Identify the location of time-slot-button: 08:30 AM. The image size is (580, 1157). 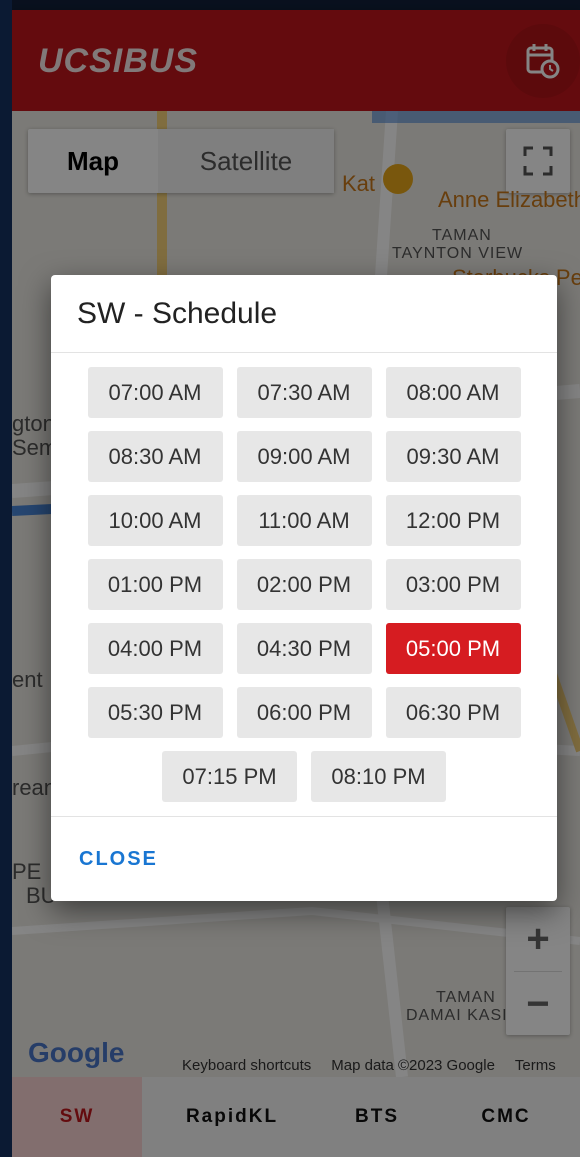
(155, 456).